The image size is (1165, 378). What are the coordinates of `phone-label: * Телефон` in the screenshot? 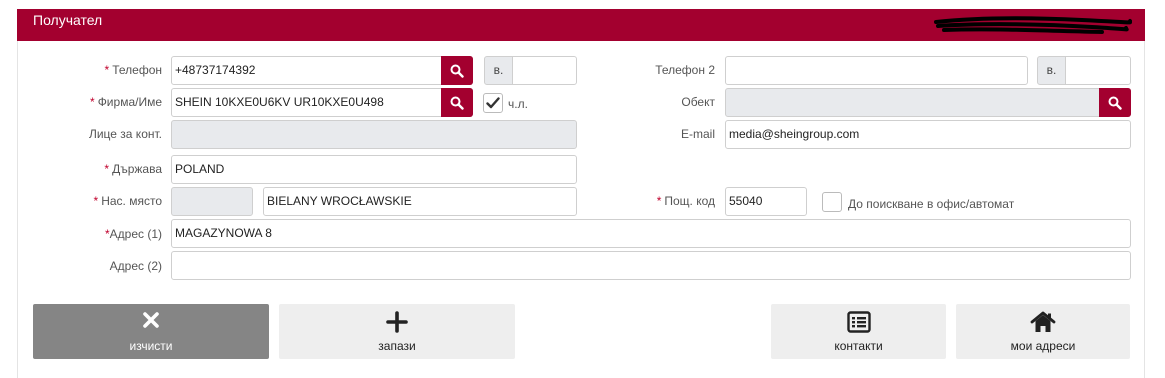 It's located at (133, 70).